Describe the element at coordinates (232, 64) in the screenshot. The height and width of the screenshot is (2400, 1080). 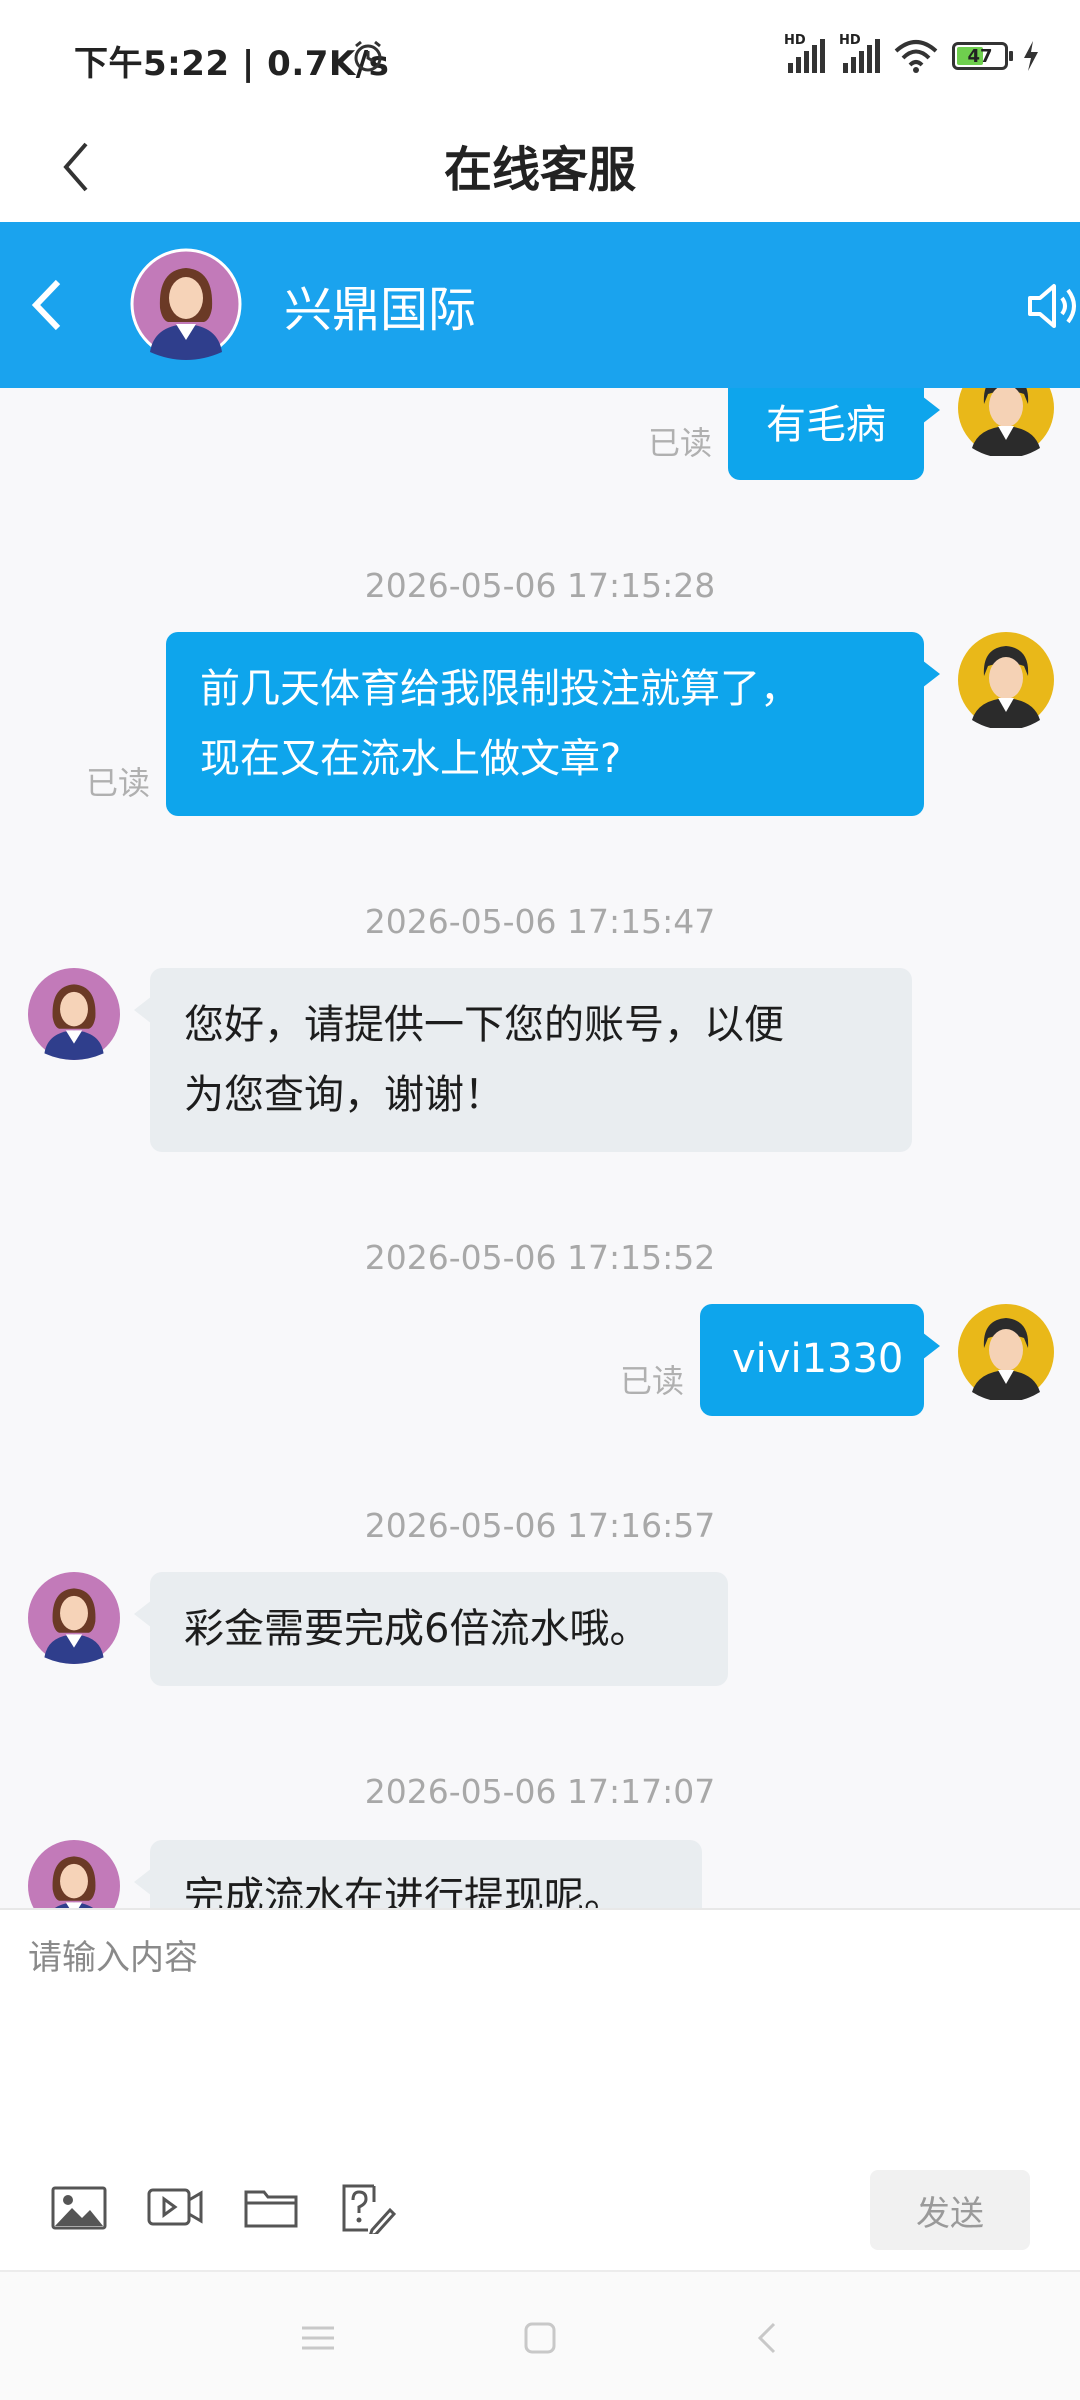
I see `status-time-speed: 下午5:22 | 0.7K/s` at that location.